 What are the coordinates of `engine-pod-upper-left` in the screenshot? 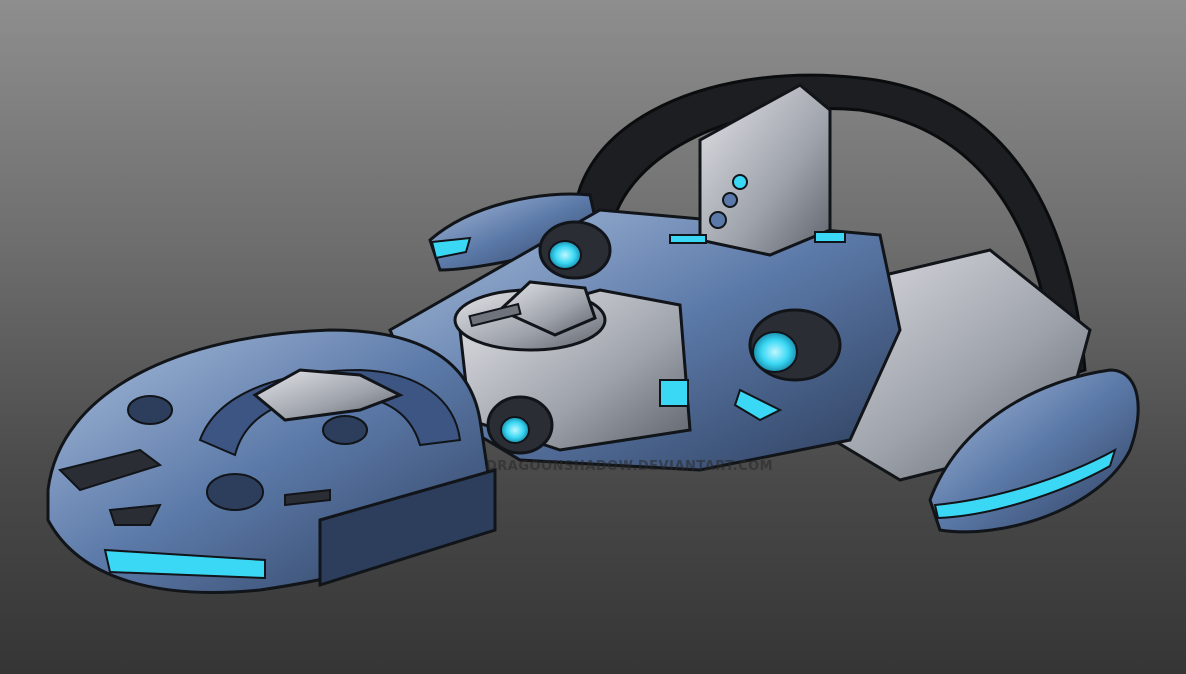 It's located at (575, 250).